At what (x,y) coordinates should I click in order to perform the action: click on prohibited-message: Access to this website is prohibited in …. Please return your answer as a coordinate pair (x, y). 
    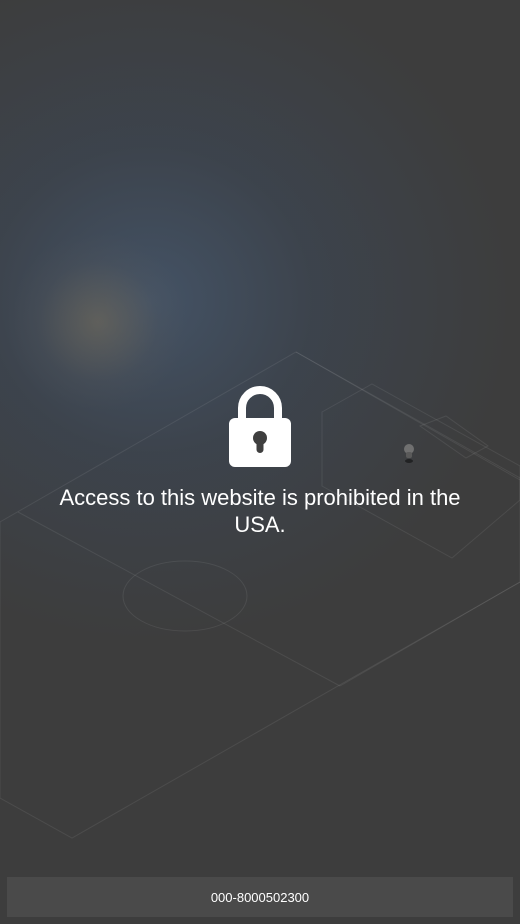
    Looking at the image, I should click on (260, 511).